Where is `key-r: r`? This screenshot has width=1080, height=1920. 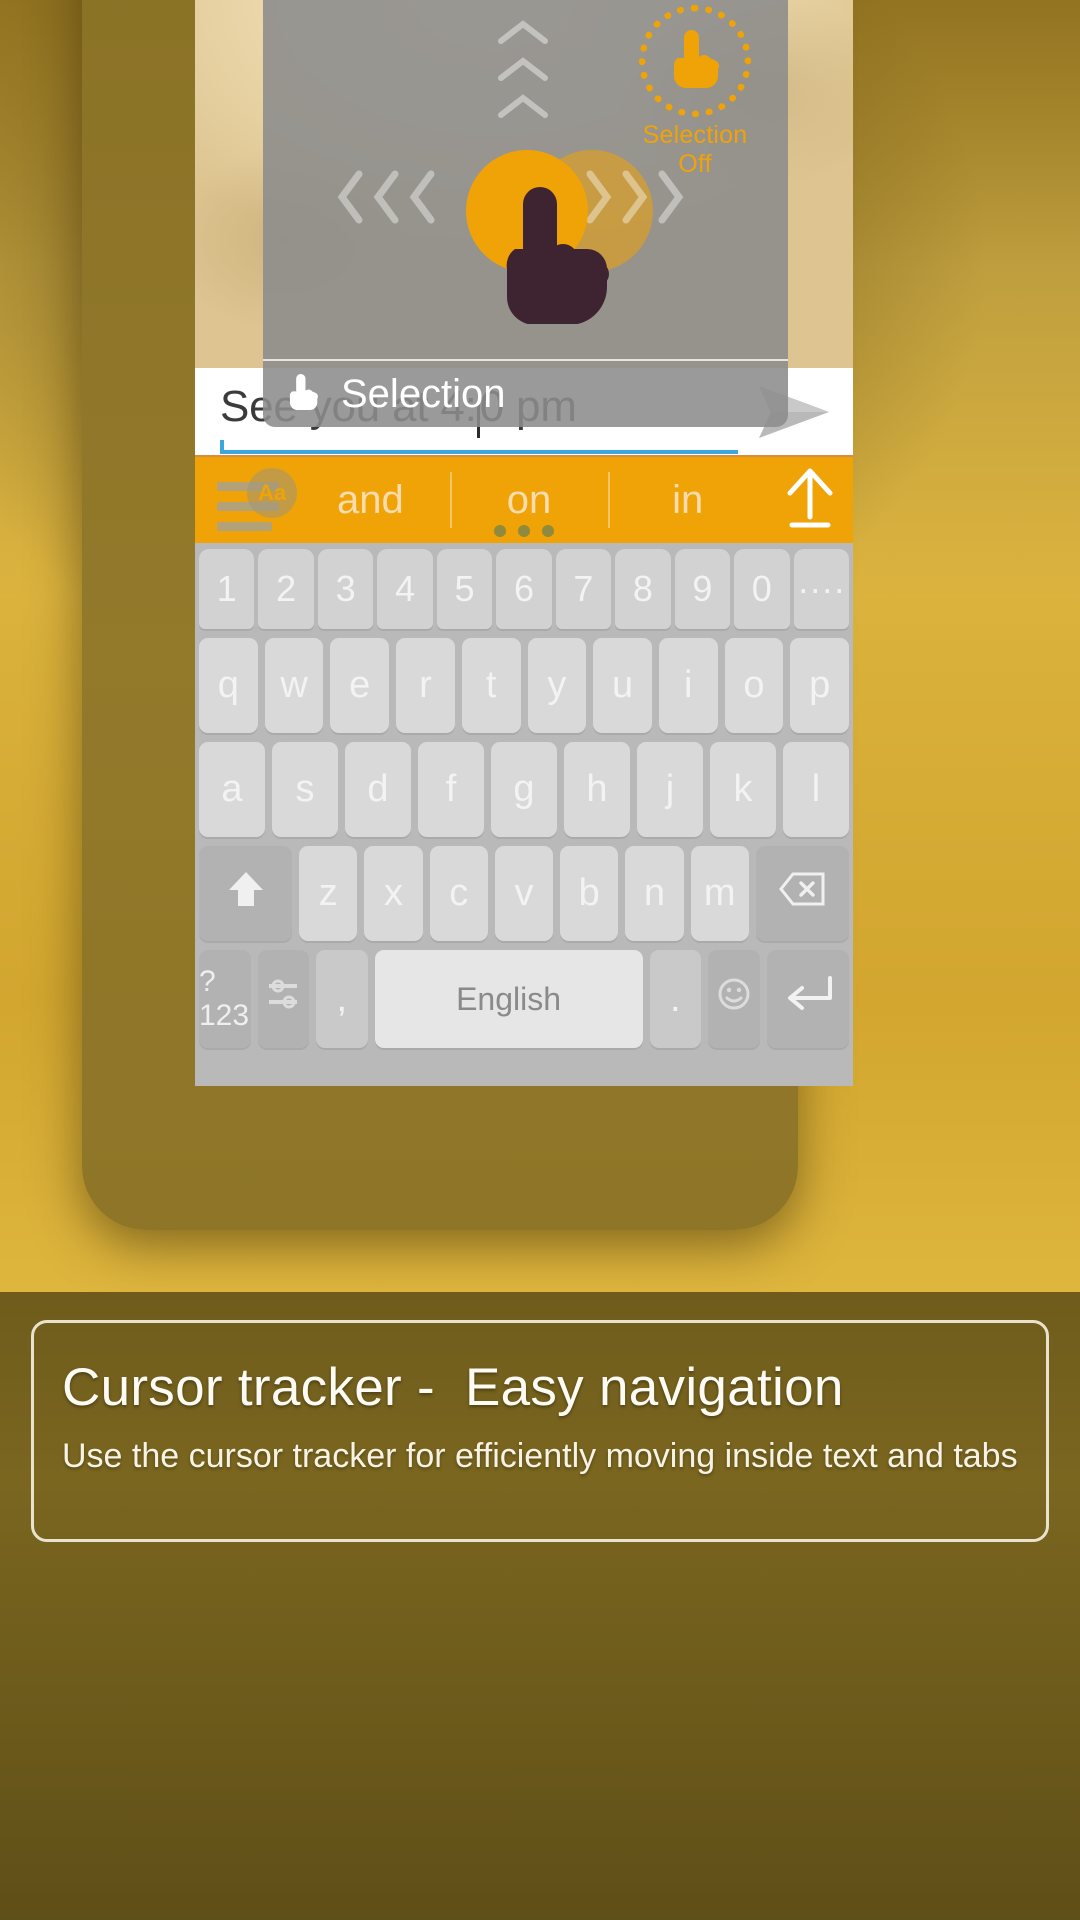
key-r: r is located at coordinates (425, 685).